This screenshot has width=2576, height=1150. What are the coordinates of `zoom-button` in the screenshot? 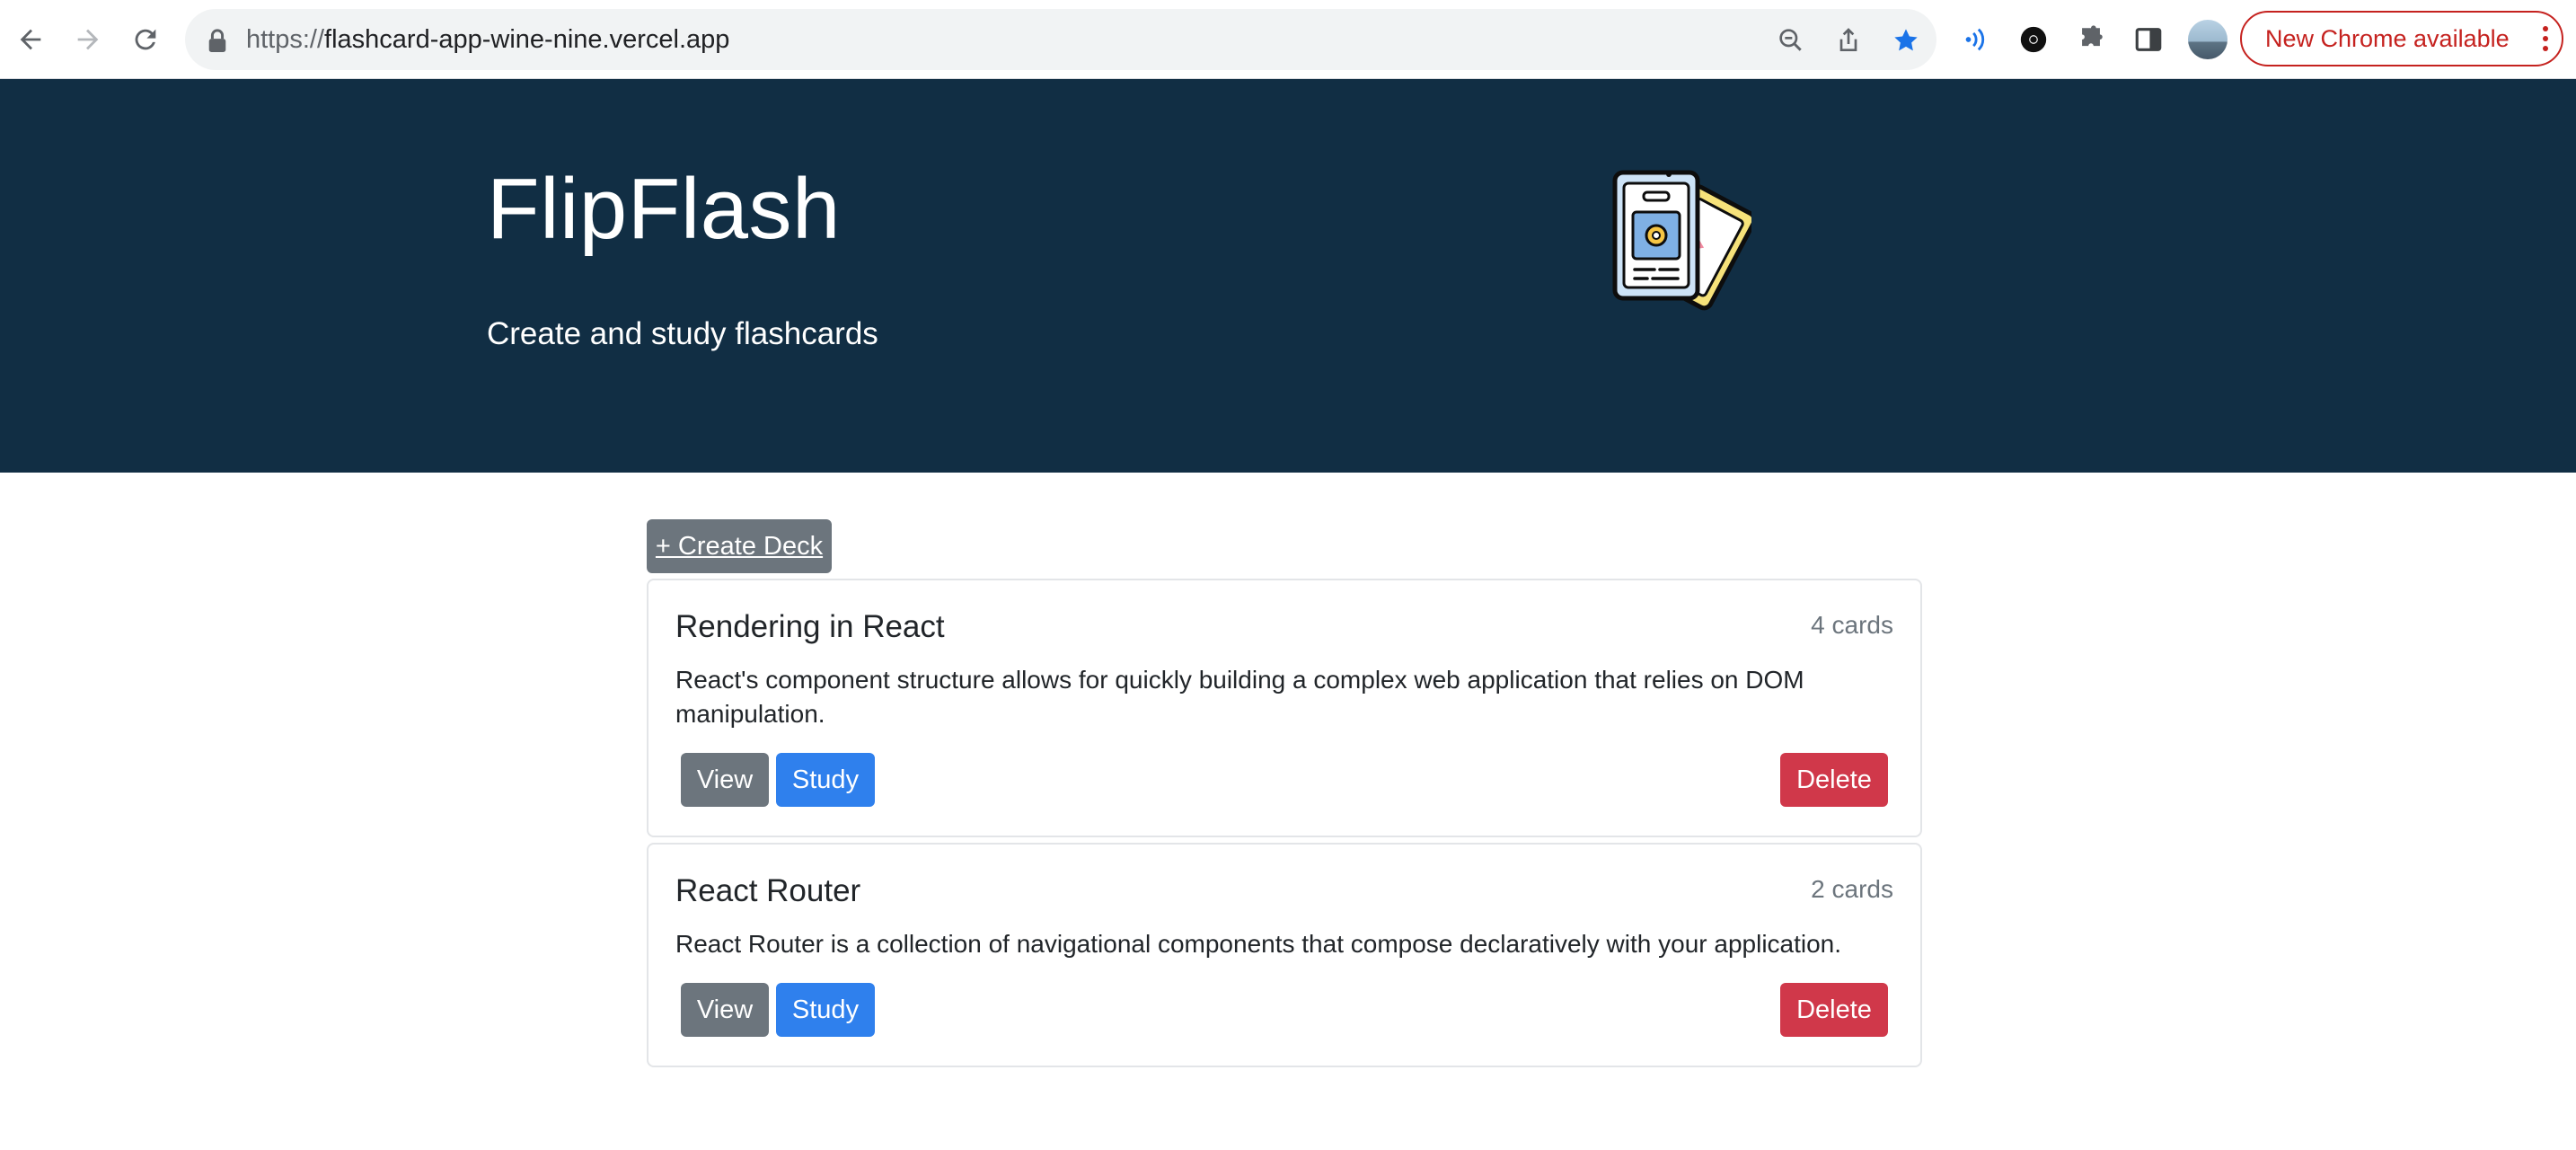 It's located at (1791, 40).